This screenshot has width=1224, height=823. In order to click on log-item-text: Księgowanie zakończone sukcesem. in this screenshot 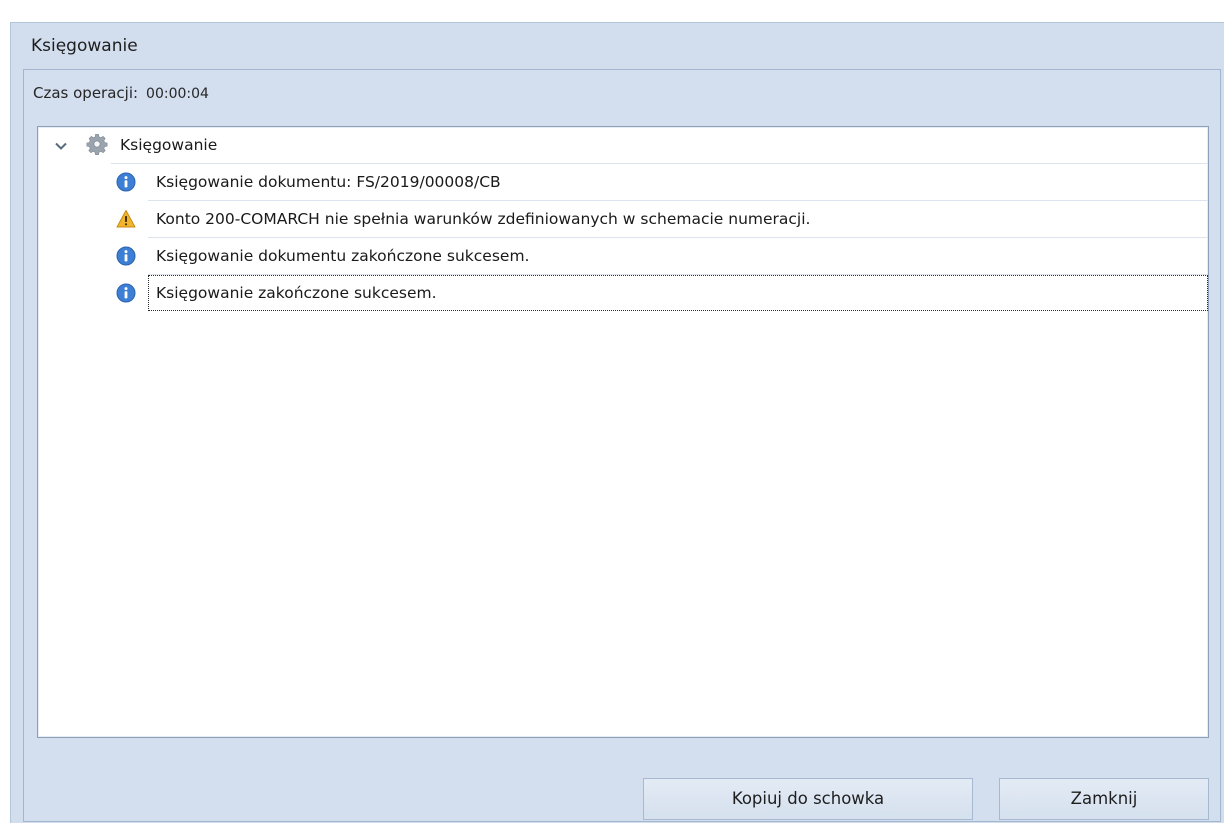, I will do `click(296, 293)`.